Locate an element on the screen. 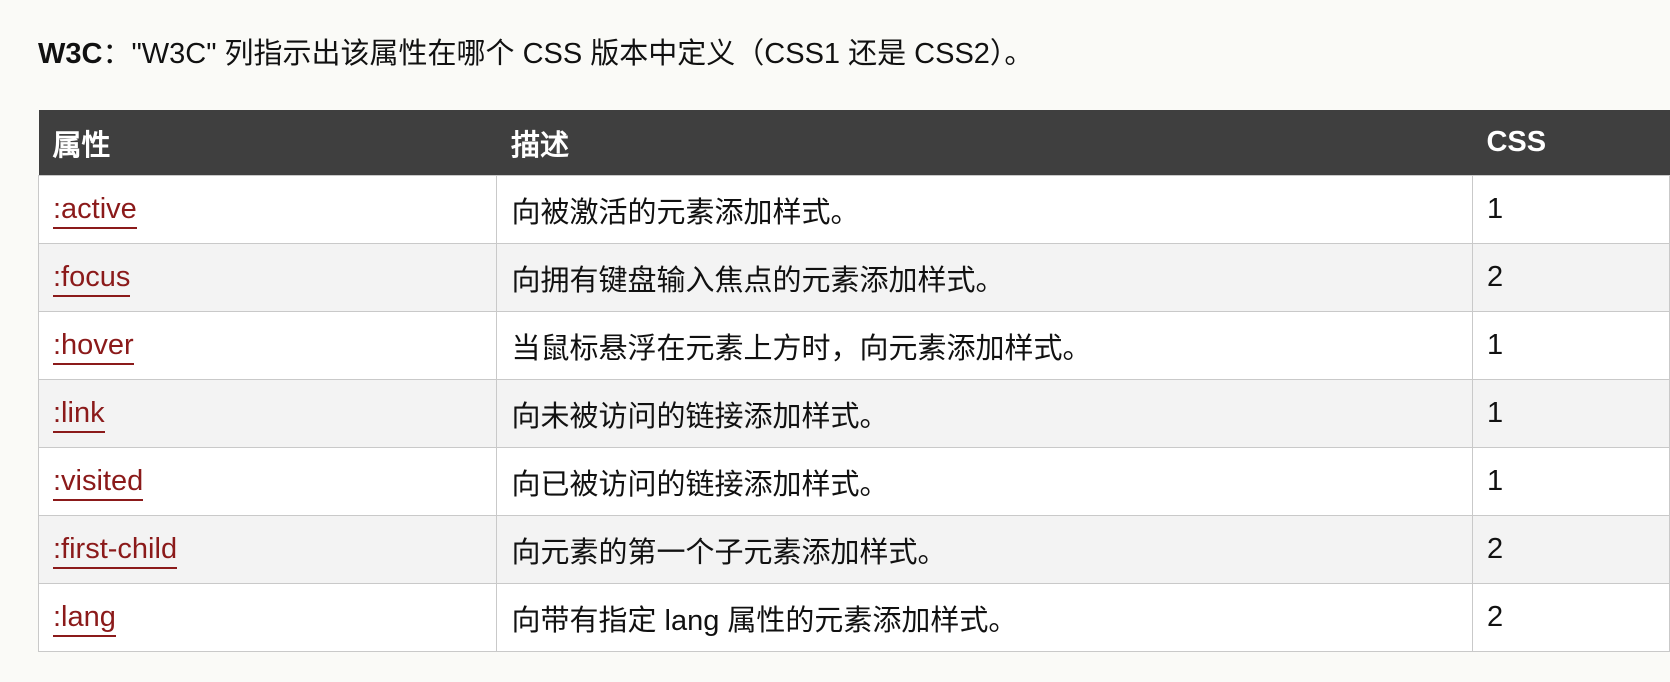 This screenshot has height=682, width=1670. table-row: :active 向被激活的元素添加样式。 1 is located at coordinates (853, 209).